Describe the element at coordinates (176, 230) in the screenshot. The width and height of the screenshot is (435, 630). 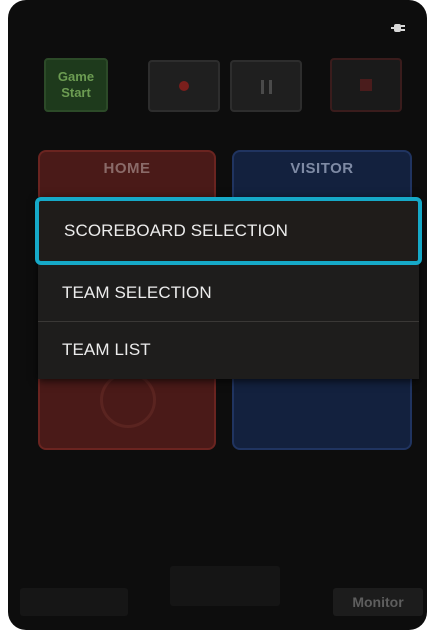
I see `menu-item-label: SCOREBOARD SELECTION` at that location.